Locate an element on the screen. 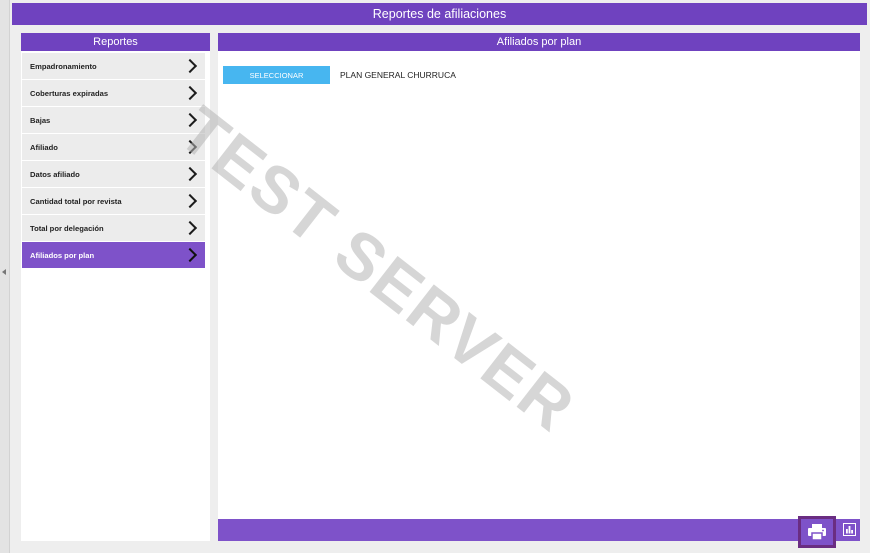 Image resolution: width=870 pixels, height=553 pixels. menu-item-label: Cantidad total por revista is located at coordinates (76, 201).